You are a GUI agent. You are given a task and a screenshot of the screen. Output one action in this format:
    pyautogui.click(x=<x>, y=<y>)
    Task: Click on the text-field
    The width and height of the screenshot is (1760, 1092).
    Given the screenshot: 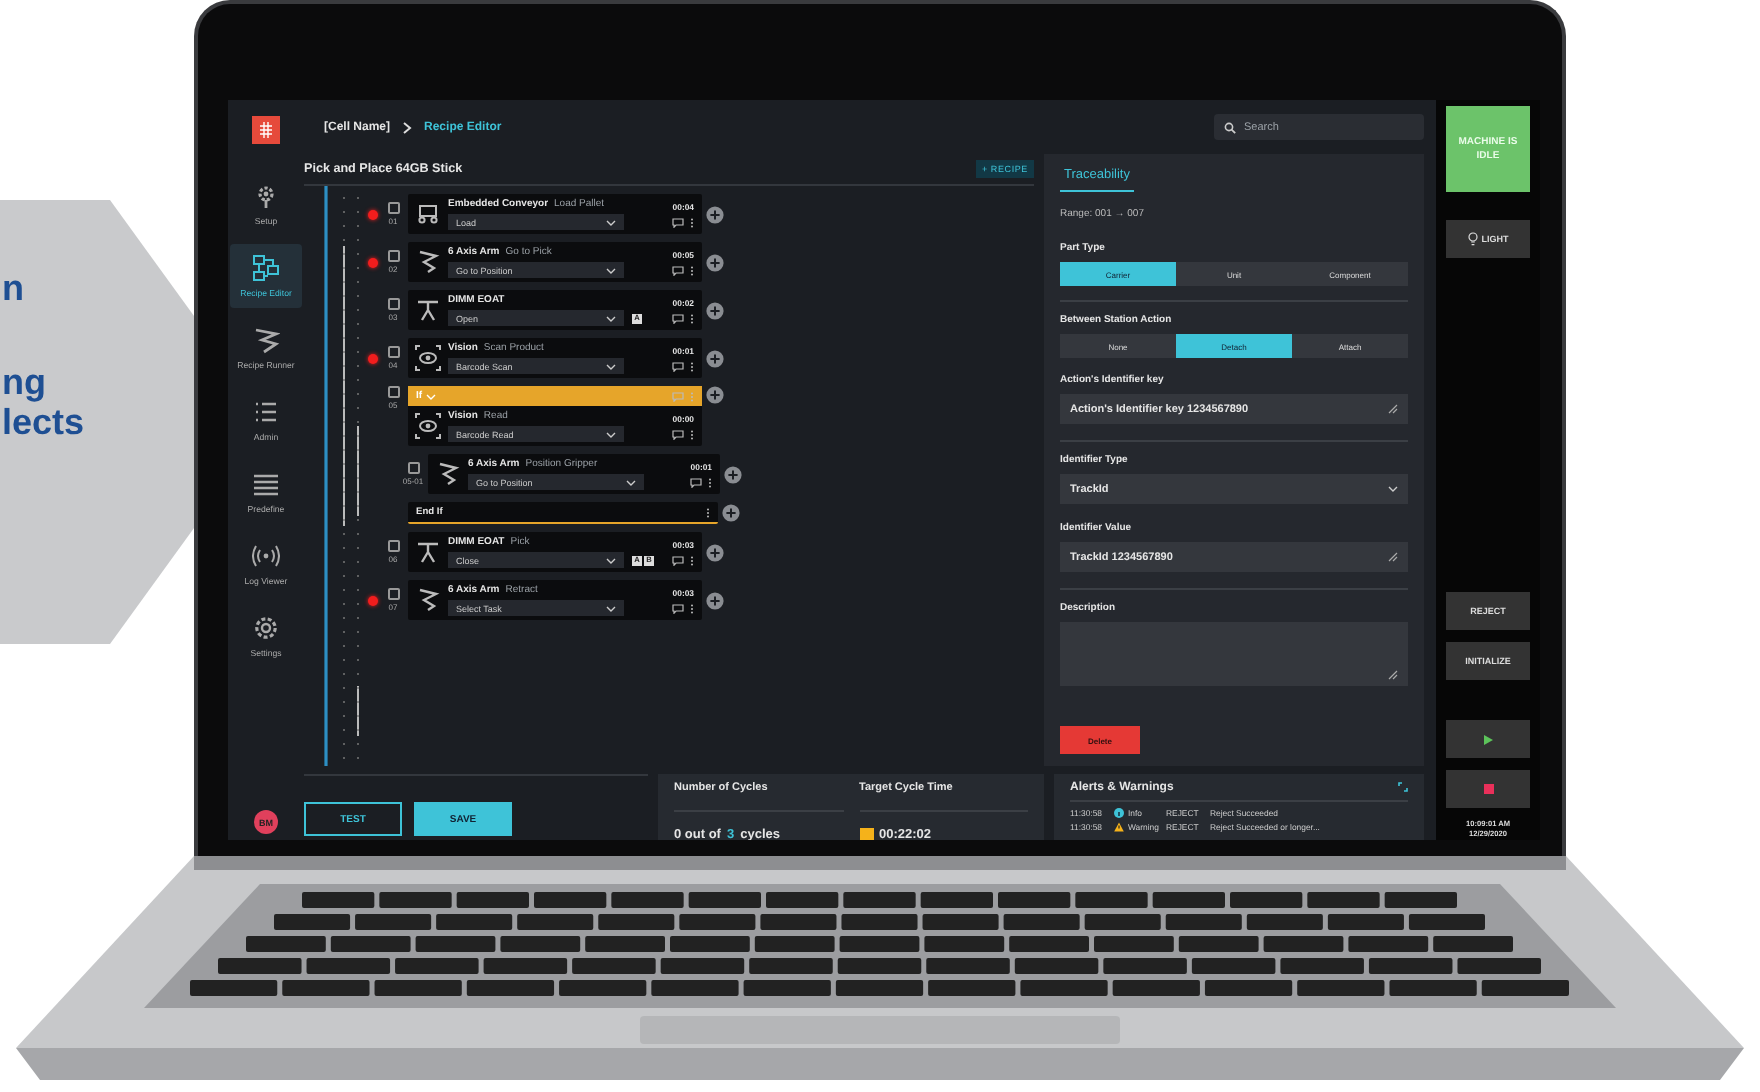 What is the action you would take?
    pyautogui.click(x=1234, y=654)
    